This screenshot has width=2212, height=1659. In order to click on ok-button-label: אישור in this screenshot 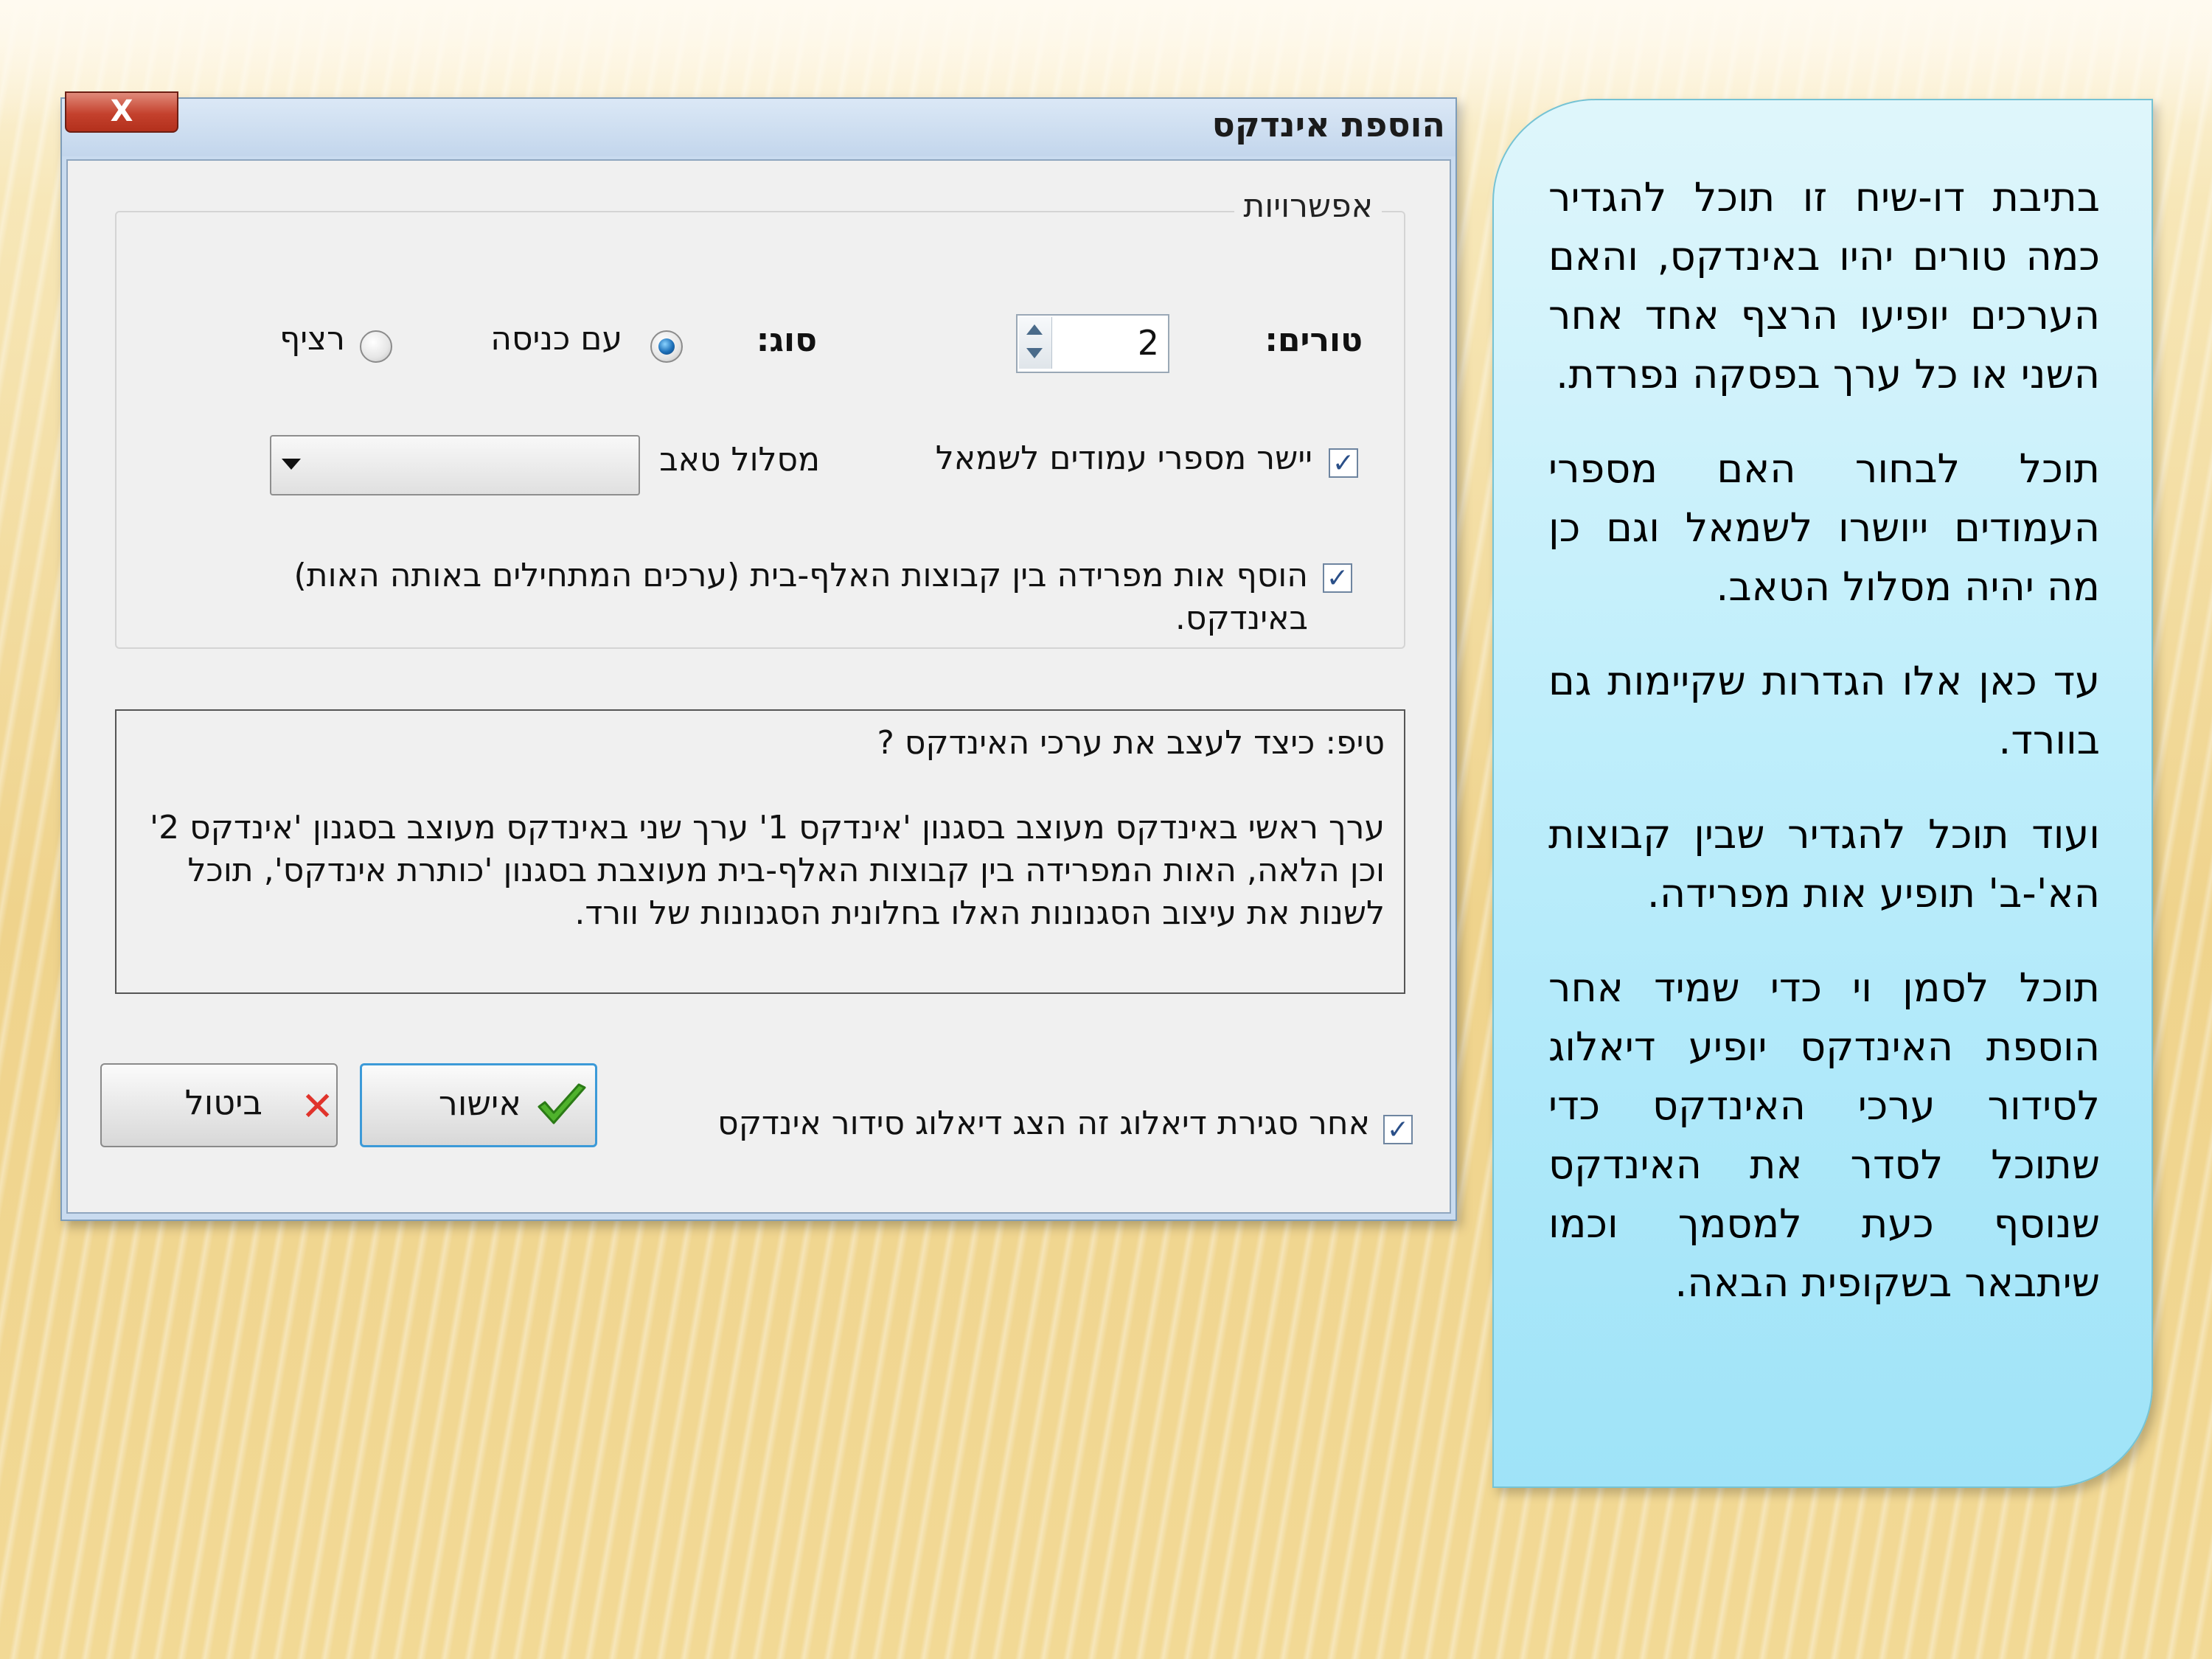, I will do `click(479, 1103)`.